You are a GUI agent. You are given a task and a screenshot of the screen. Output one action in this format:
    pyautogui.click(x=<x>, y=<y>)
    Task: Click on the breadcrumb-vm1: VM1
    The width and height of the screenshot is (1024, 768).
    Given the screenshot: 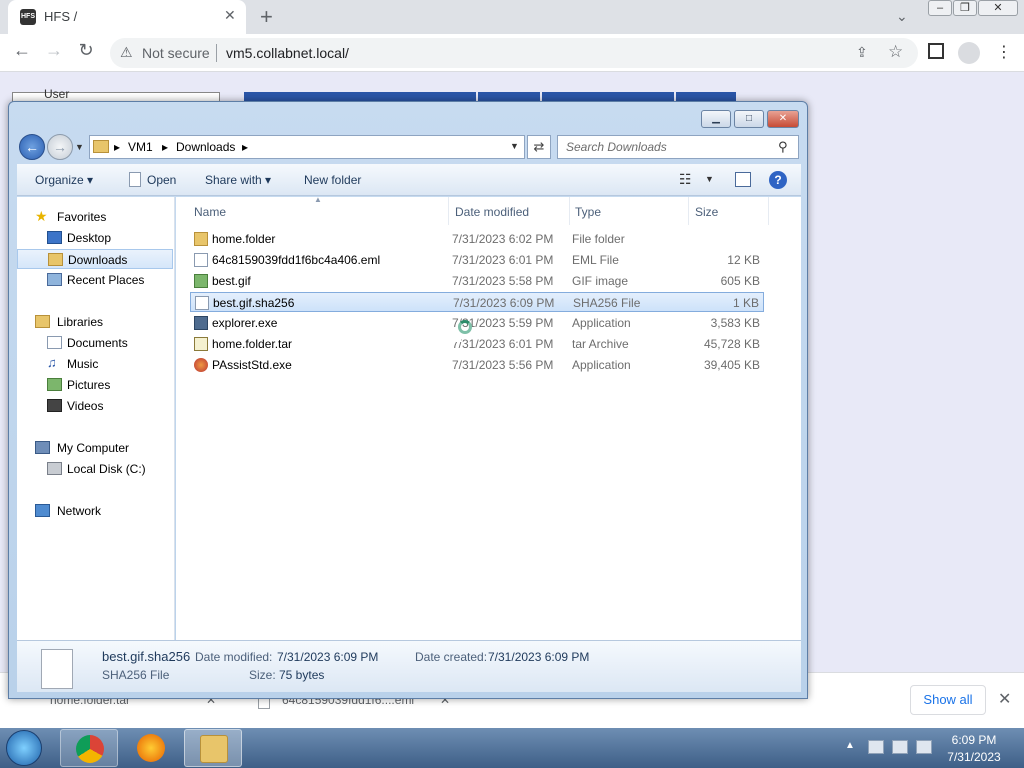 What is the action you would take?
    pyautogui.click(x=140, y=147)
    